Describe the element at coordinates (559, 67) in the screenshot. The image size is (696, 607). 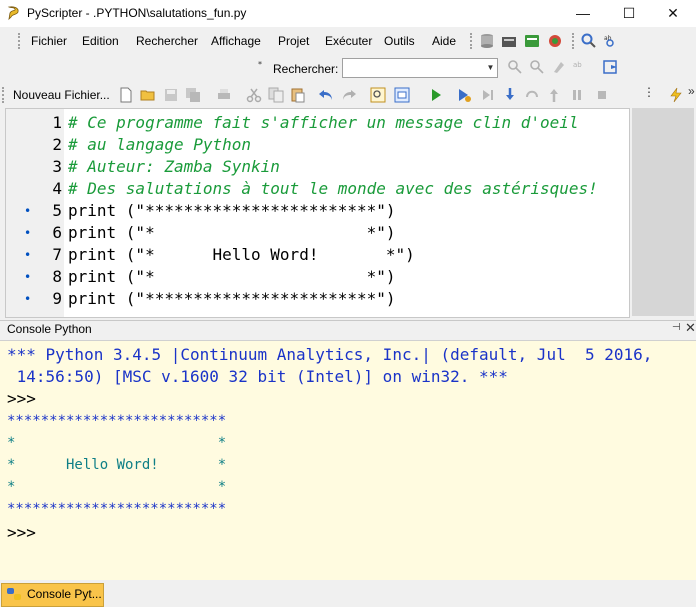
I see `highlight-icon` at that location.